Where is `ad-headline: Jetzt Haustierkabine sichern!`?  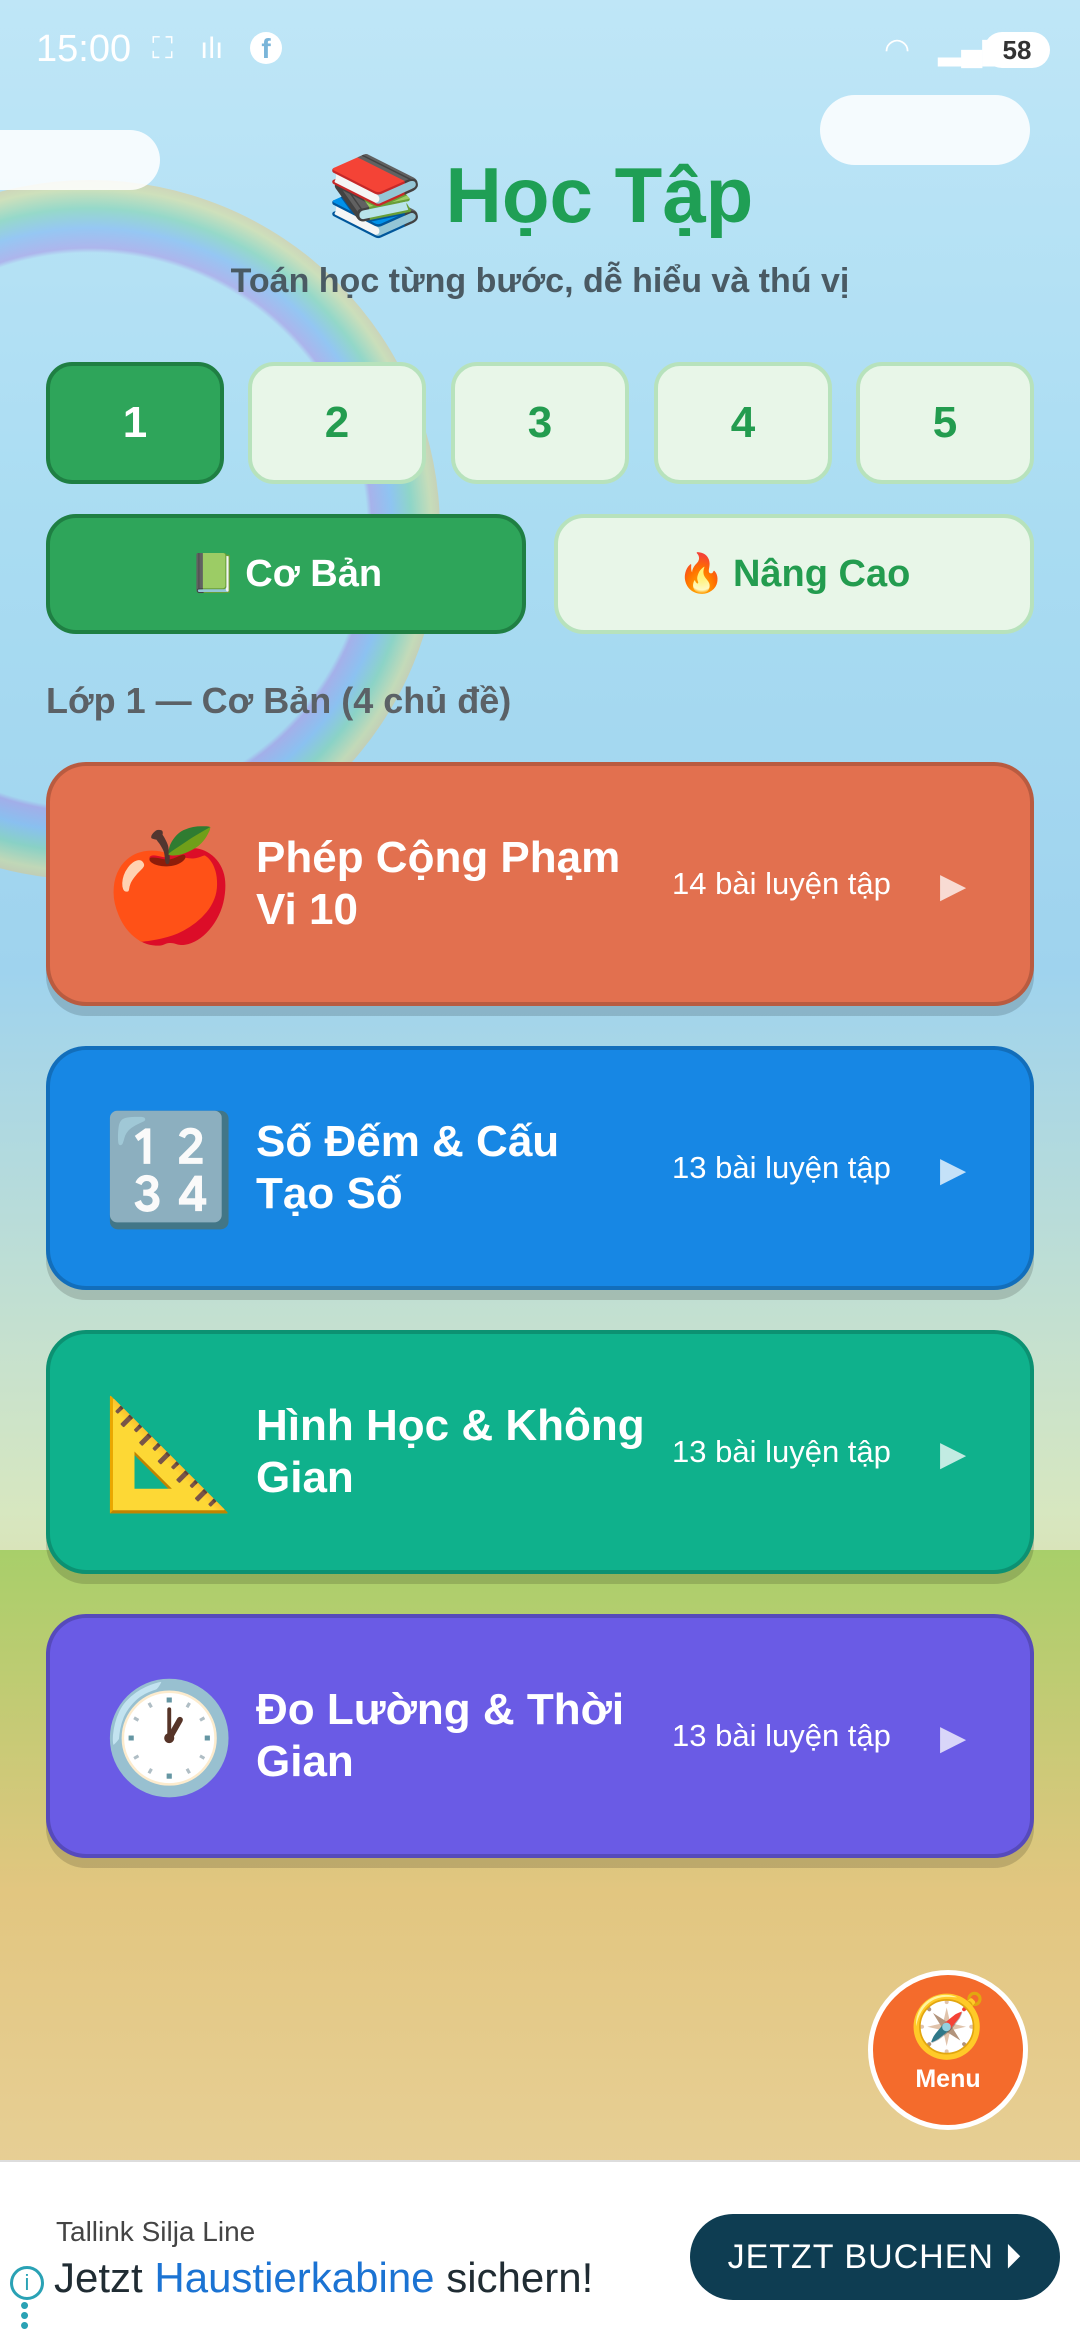 ad-headline: Jetzt Haustierkabine sichern! is located at coordinates (323, 2278).